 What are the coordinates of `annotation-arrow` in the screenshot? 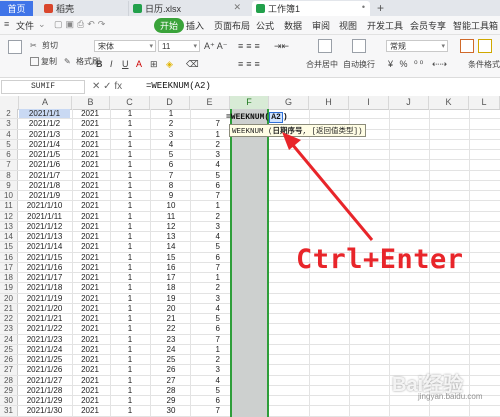 It's located at (328, 186).